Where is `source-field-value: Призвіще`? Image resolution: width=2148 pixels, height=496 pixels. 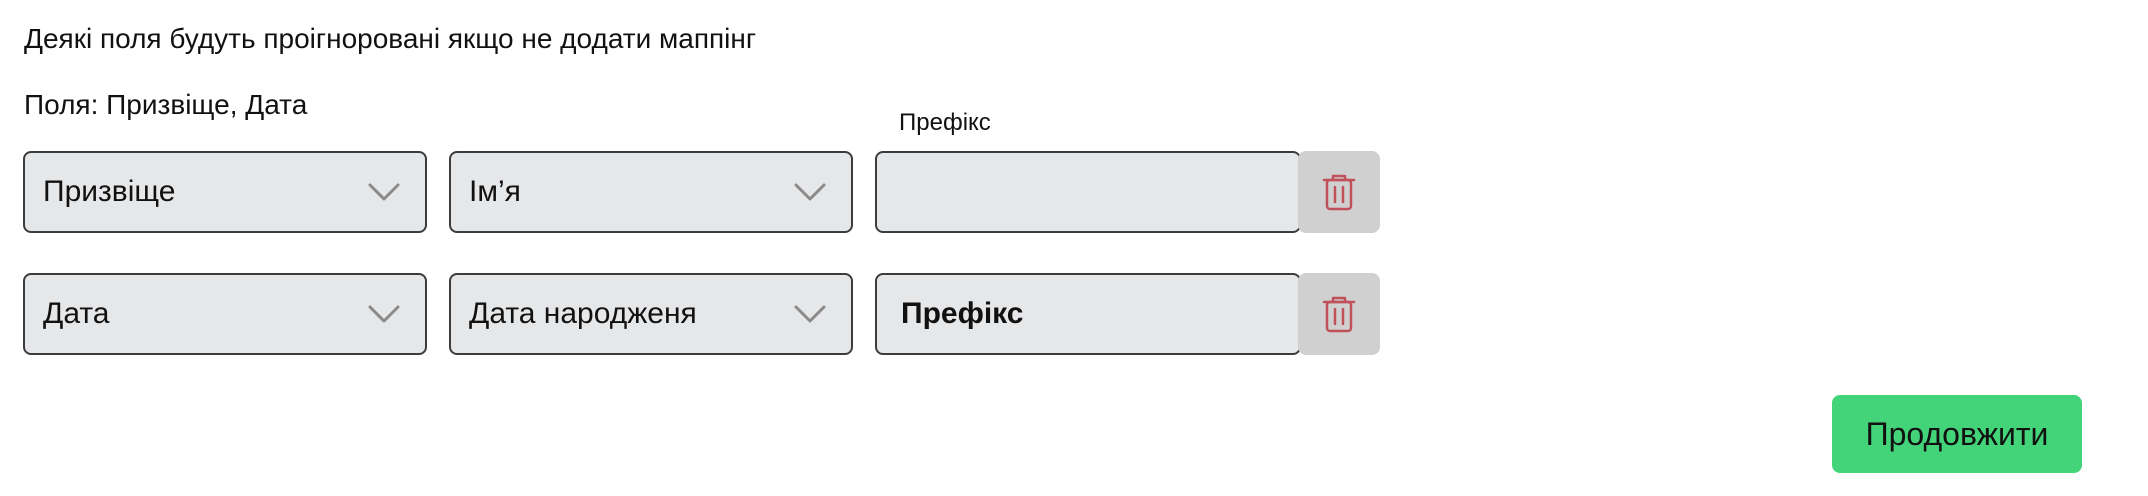
source-field-value: Призвіще is located at coordinates (109, 191).